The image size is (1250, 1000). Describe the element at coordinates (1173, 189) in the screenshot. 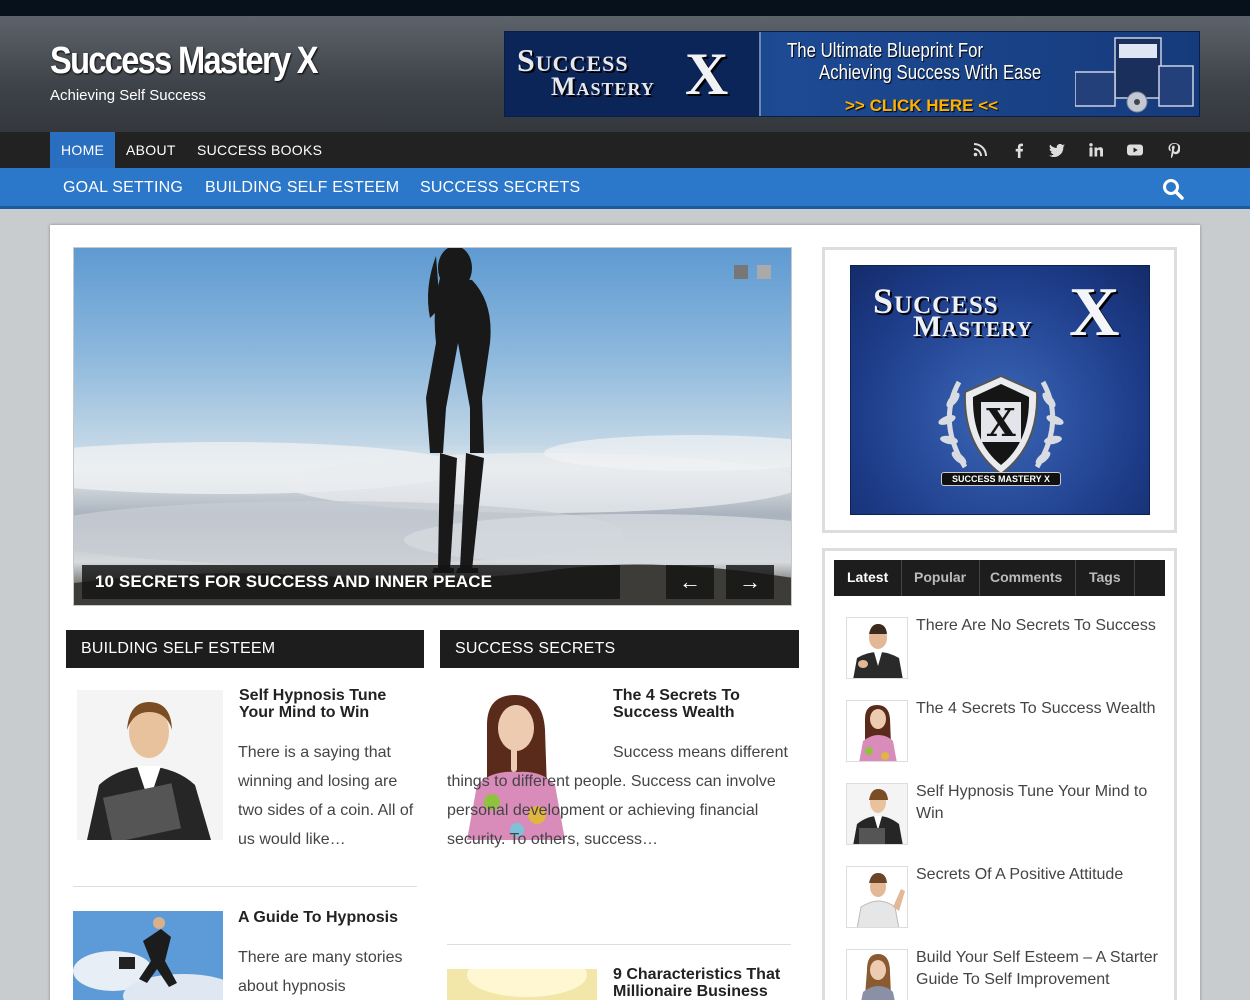

I see `search-icon` at that location.